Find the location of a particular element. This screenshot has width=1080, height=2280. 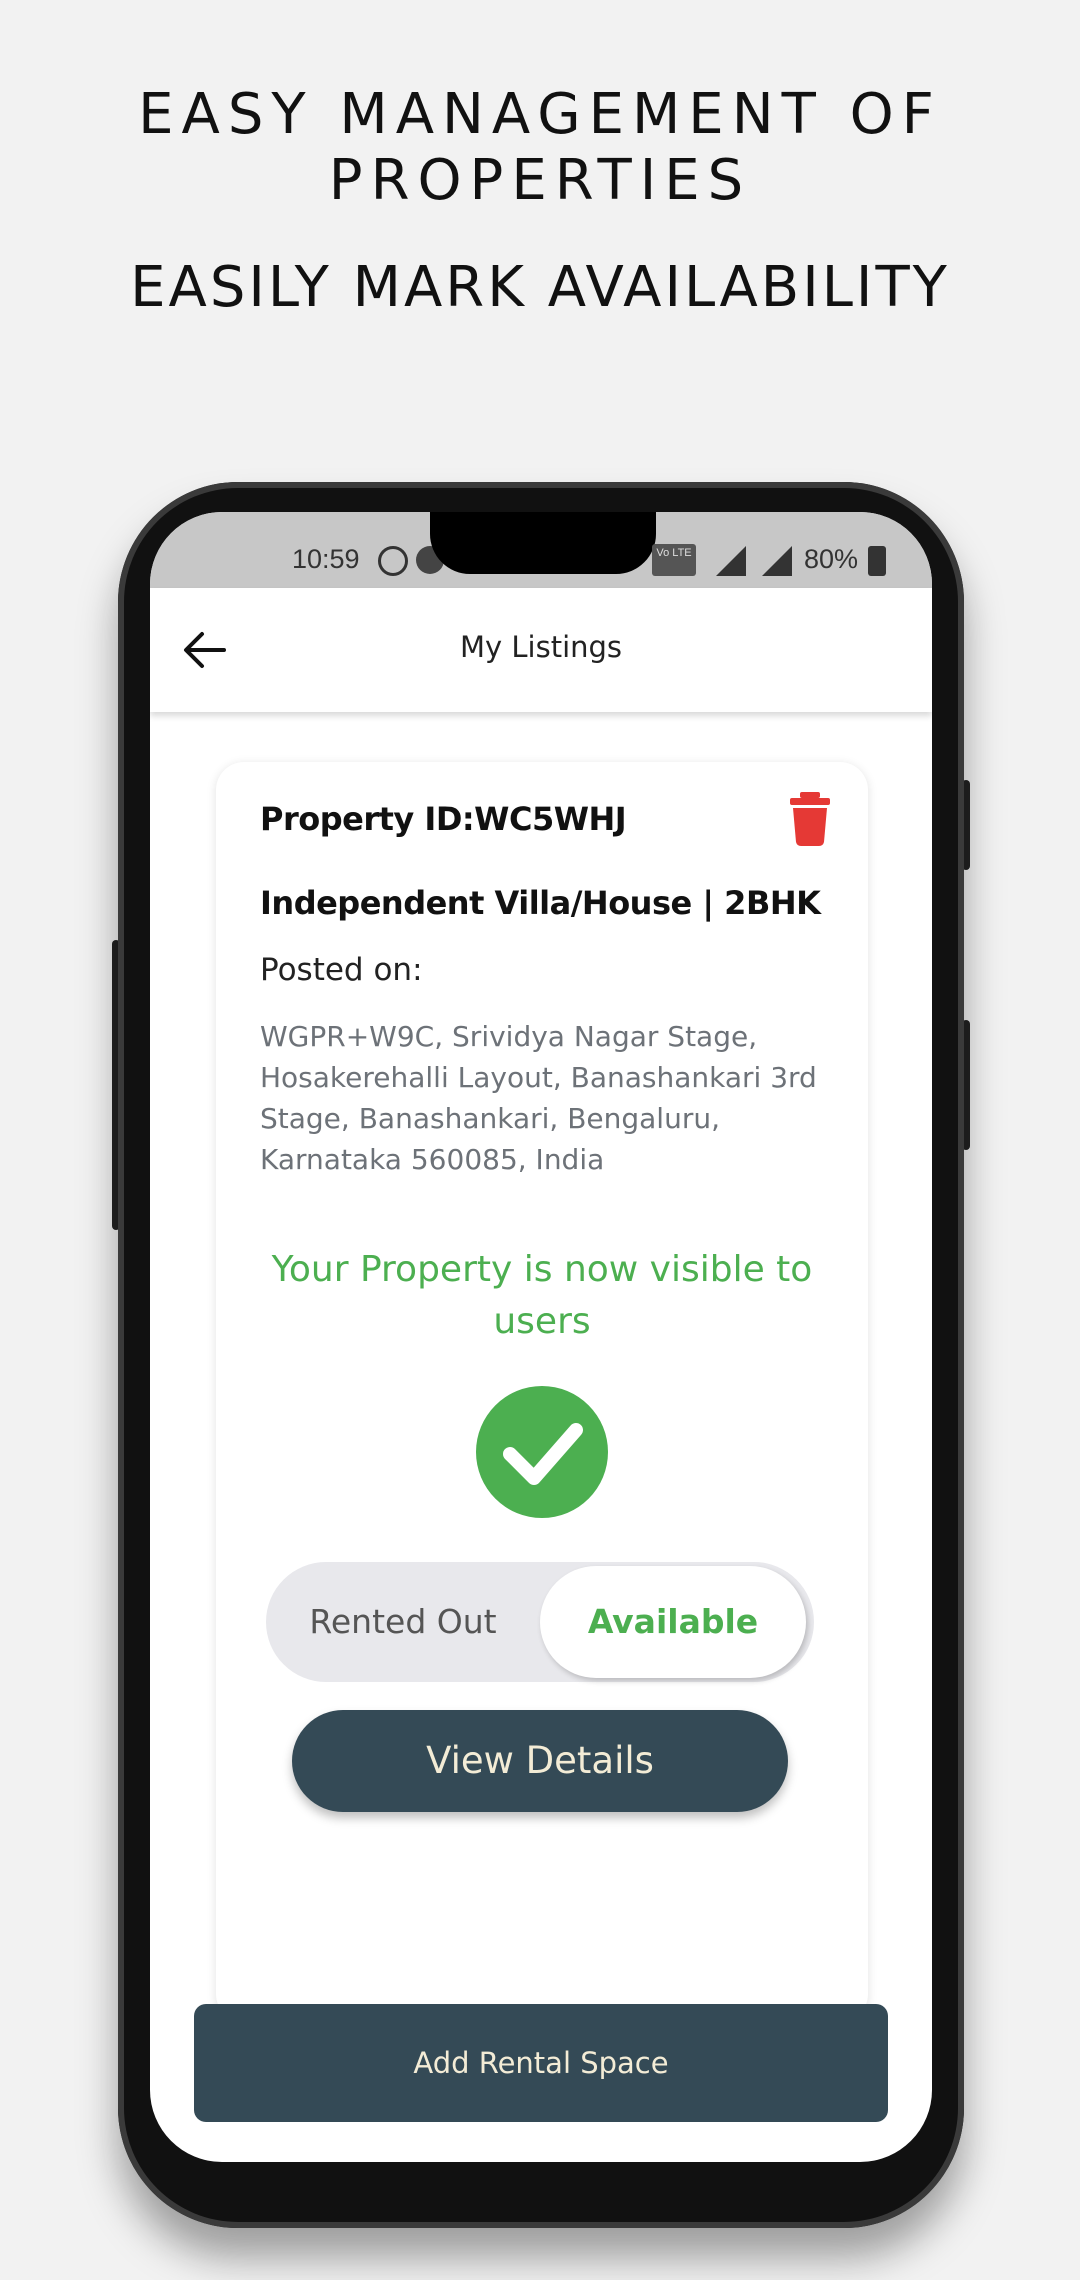

posted-on-label: Posted on: is located at coordinates (341, 970).